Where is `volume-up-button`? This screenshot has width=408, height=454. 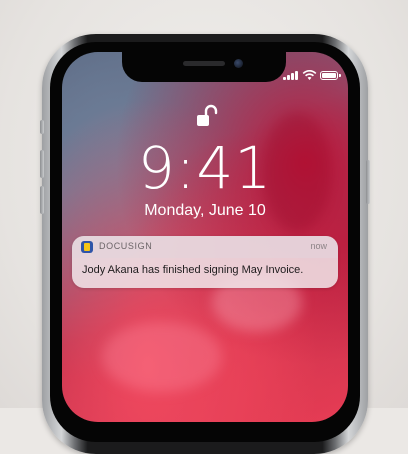 volume-up-button is located at coordinates (42, 164).